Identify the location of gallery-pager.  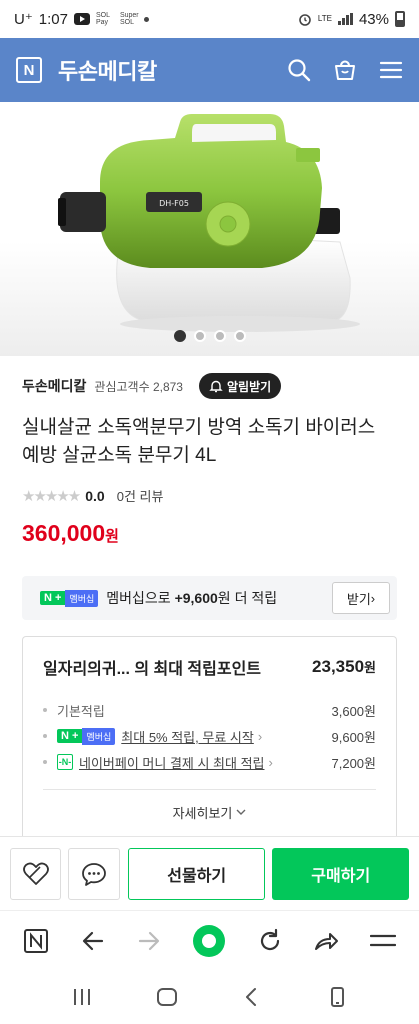
(209, 336).